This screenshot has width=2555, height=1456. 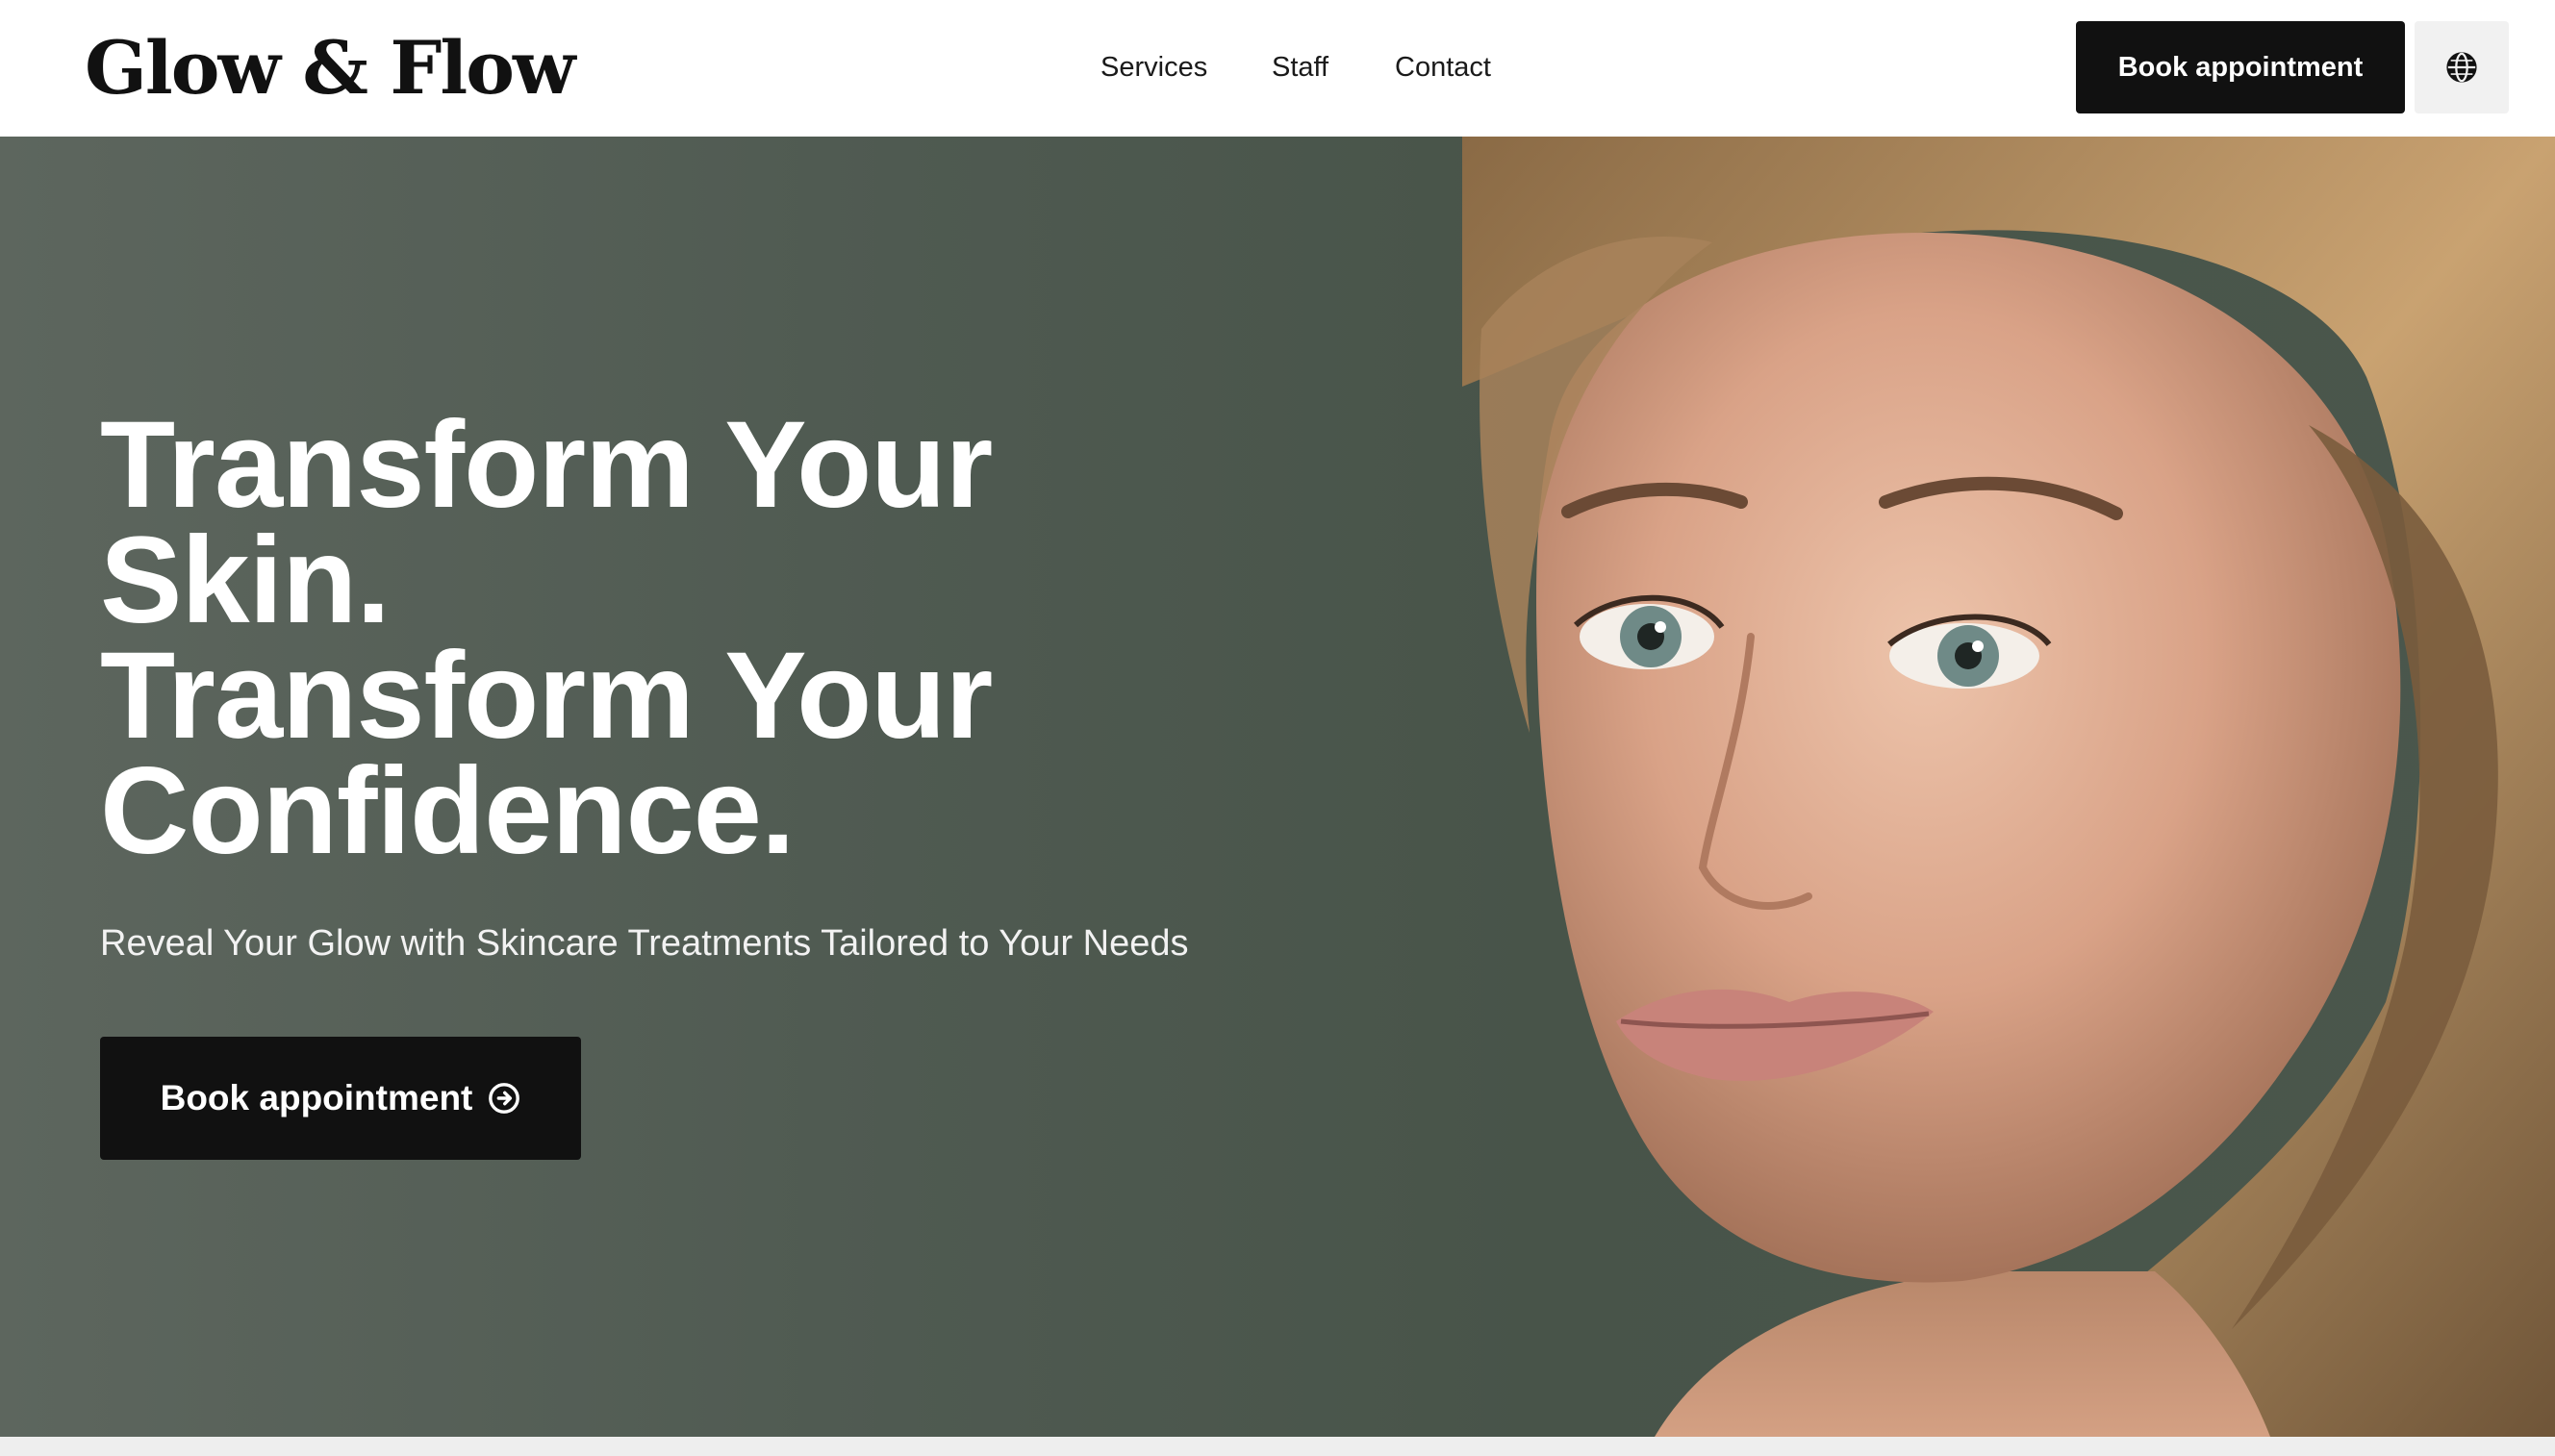 I want to click on globe-icon, so click(x=2461, y=68).